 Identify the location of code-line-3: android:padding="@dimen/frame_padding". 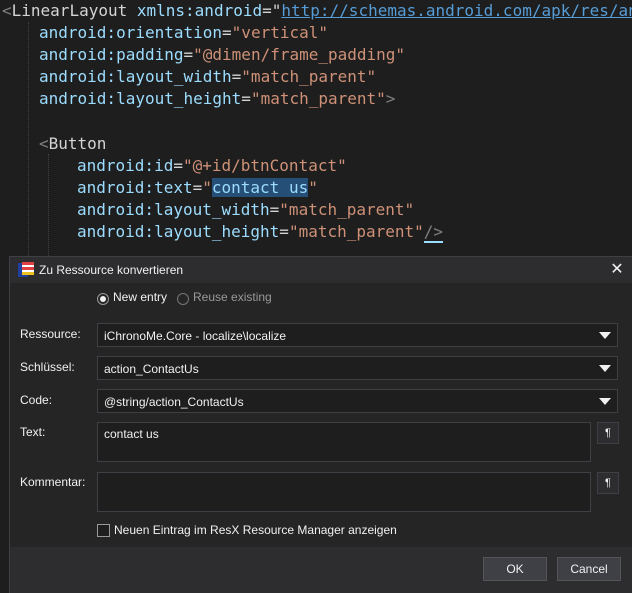
(222, 55).